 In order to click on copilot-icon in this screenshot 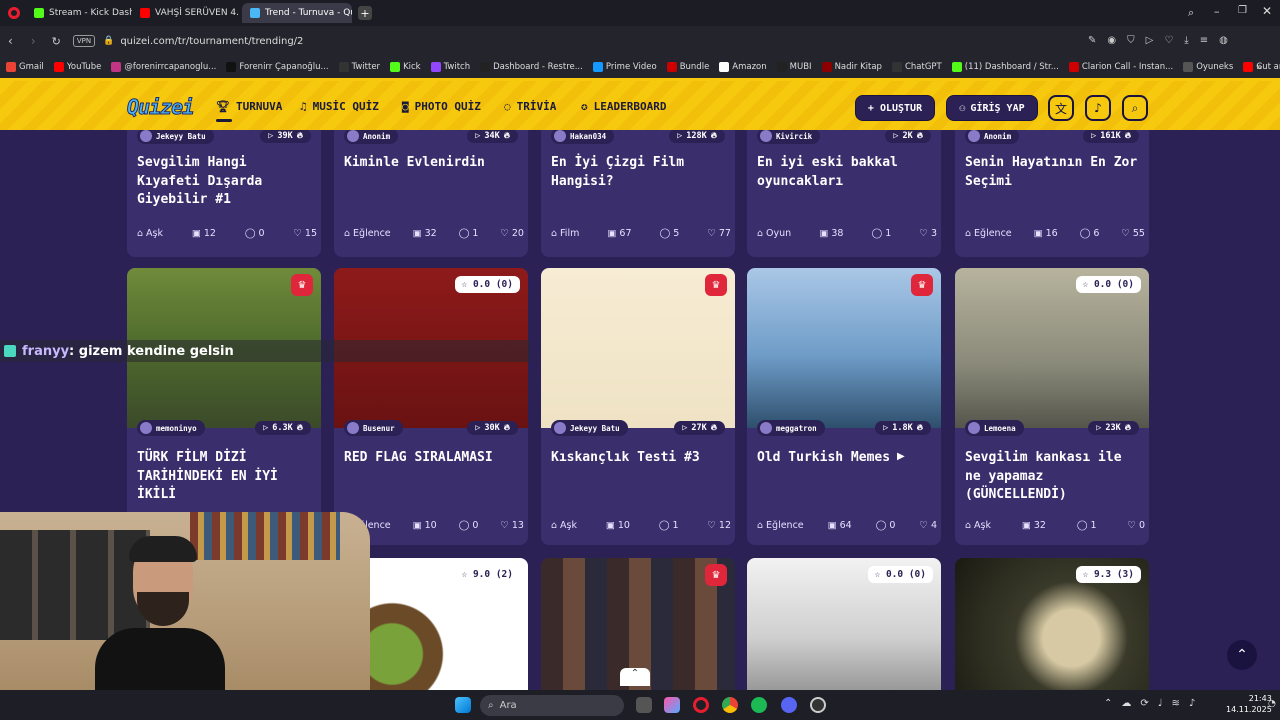, I will do `click(672, 705)`.